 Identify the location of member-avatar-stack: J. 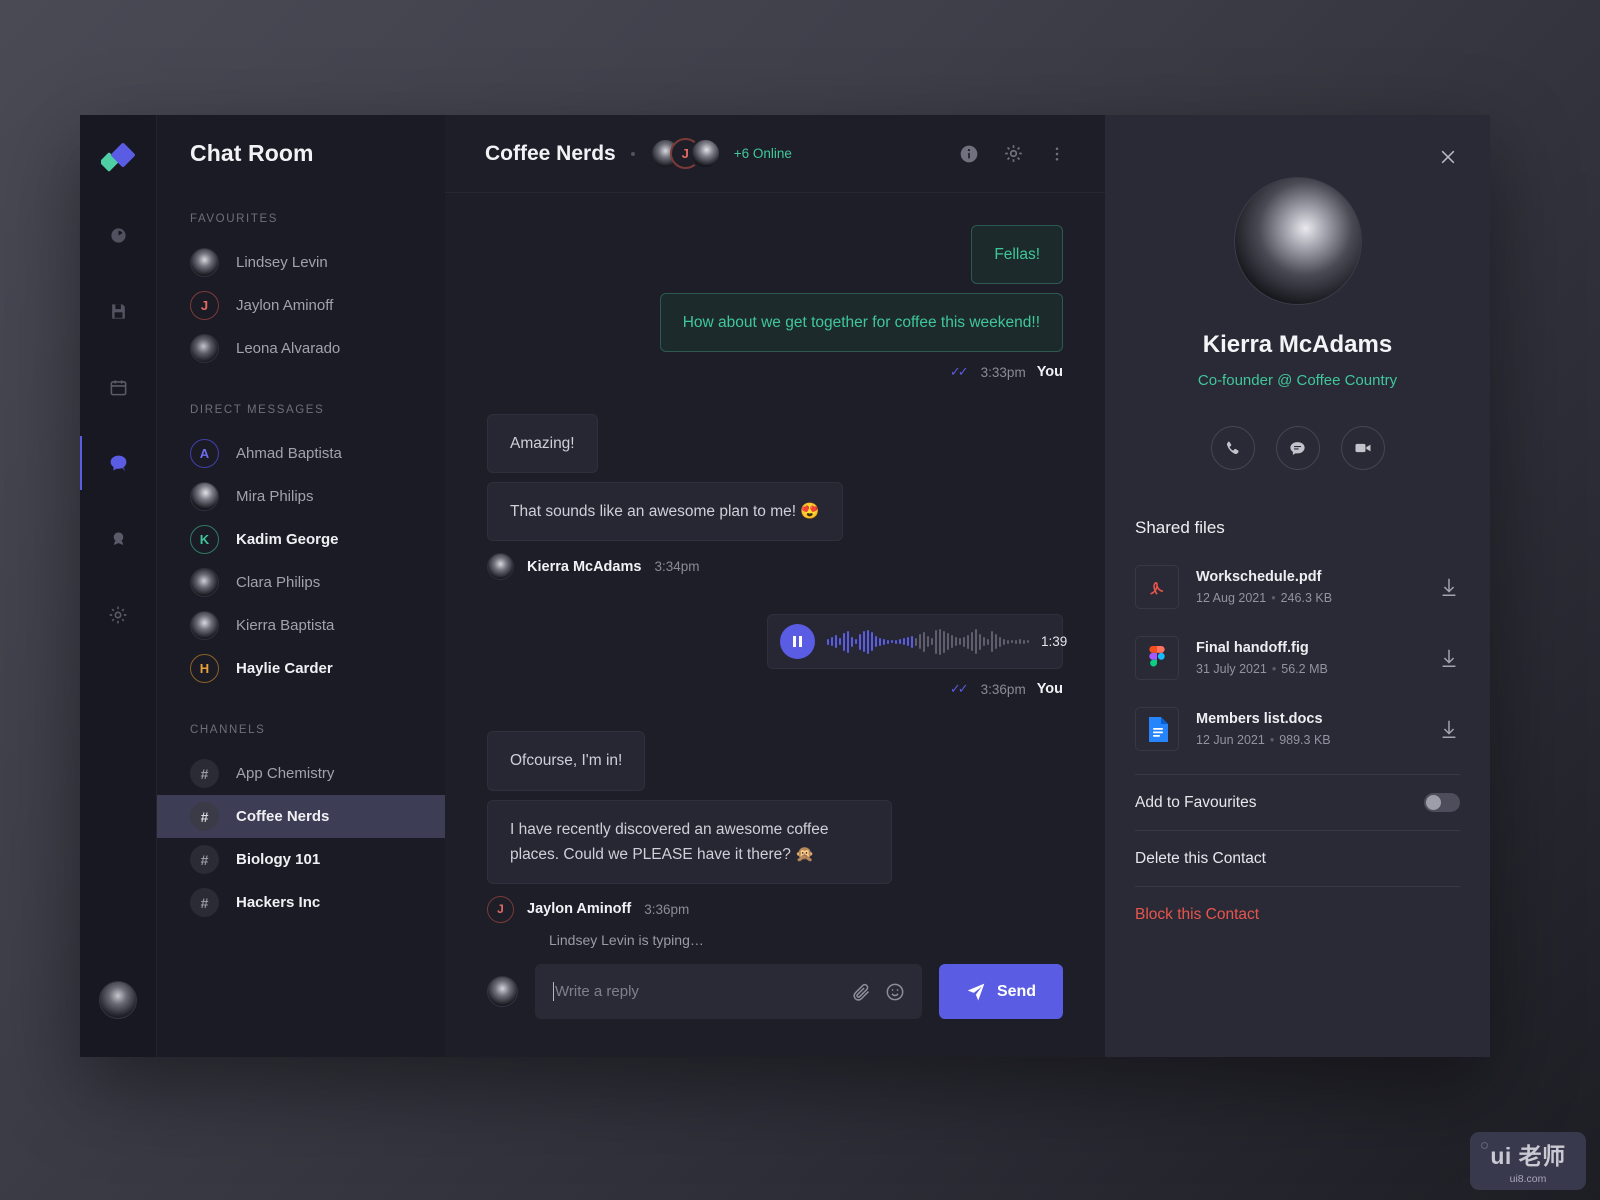
(685, 153).